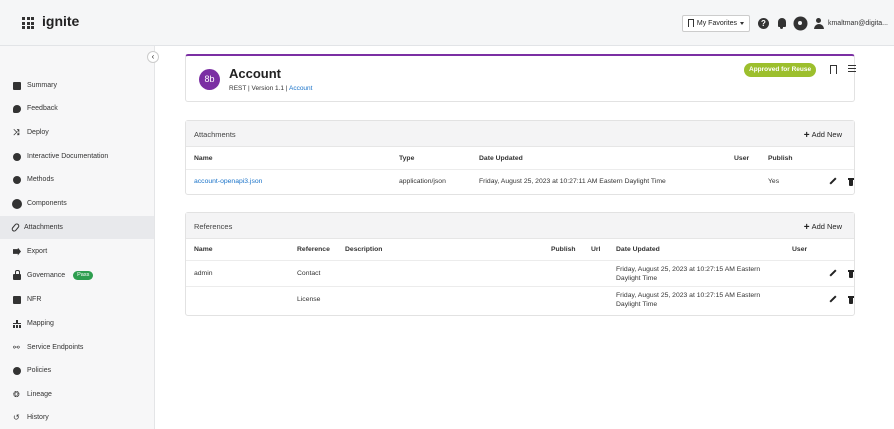 The image size is (894, 429). What do you see at coordinates (77, 299) in the screenshot?
I see `sidebar-item-nfr: NFR` at bounding box center [77, 299].